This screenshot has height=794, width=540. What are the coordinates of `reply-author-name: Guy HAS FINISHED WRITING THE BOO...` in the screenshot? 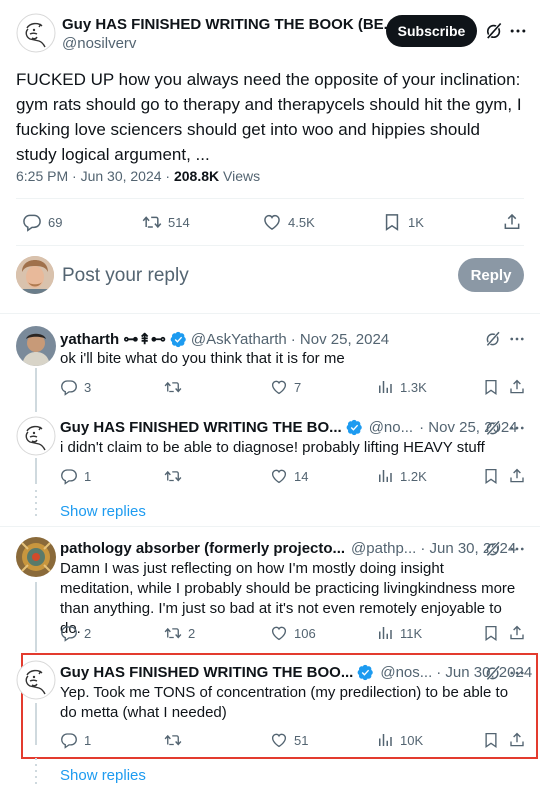 It's located at (206, 672).